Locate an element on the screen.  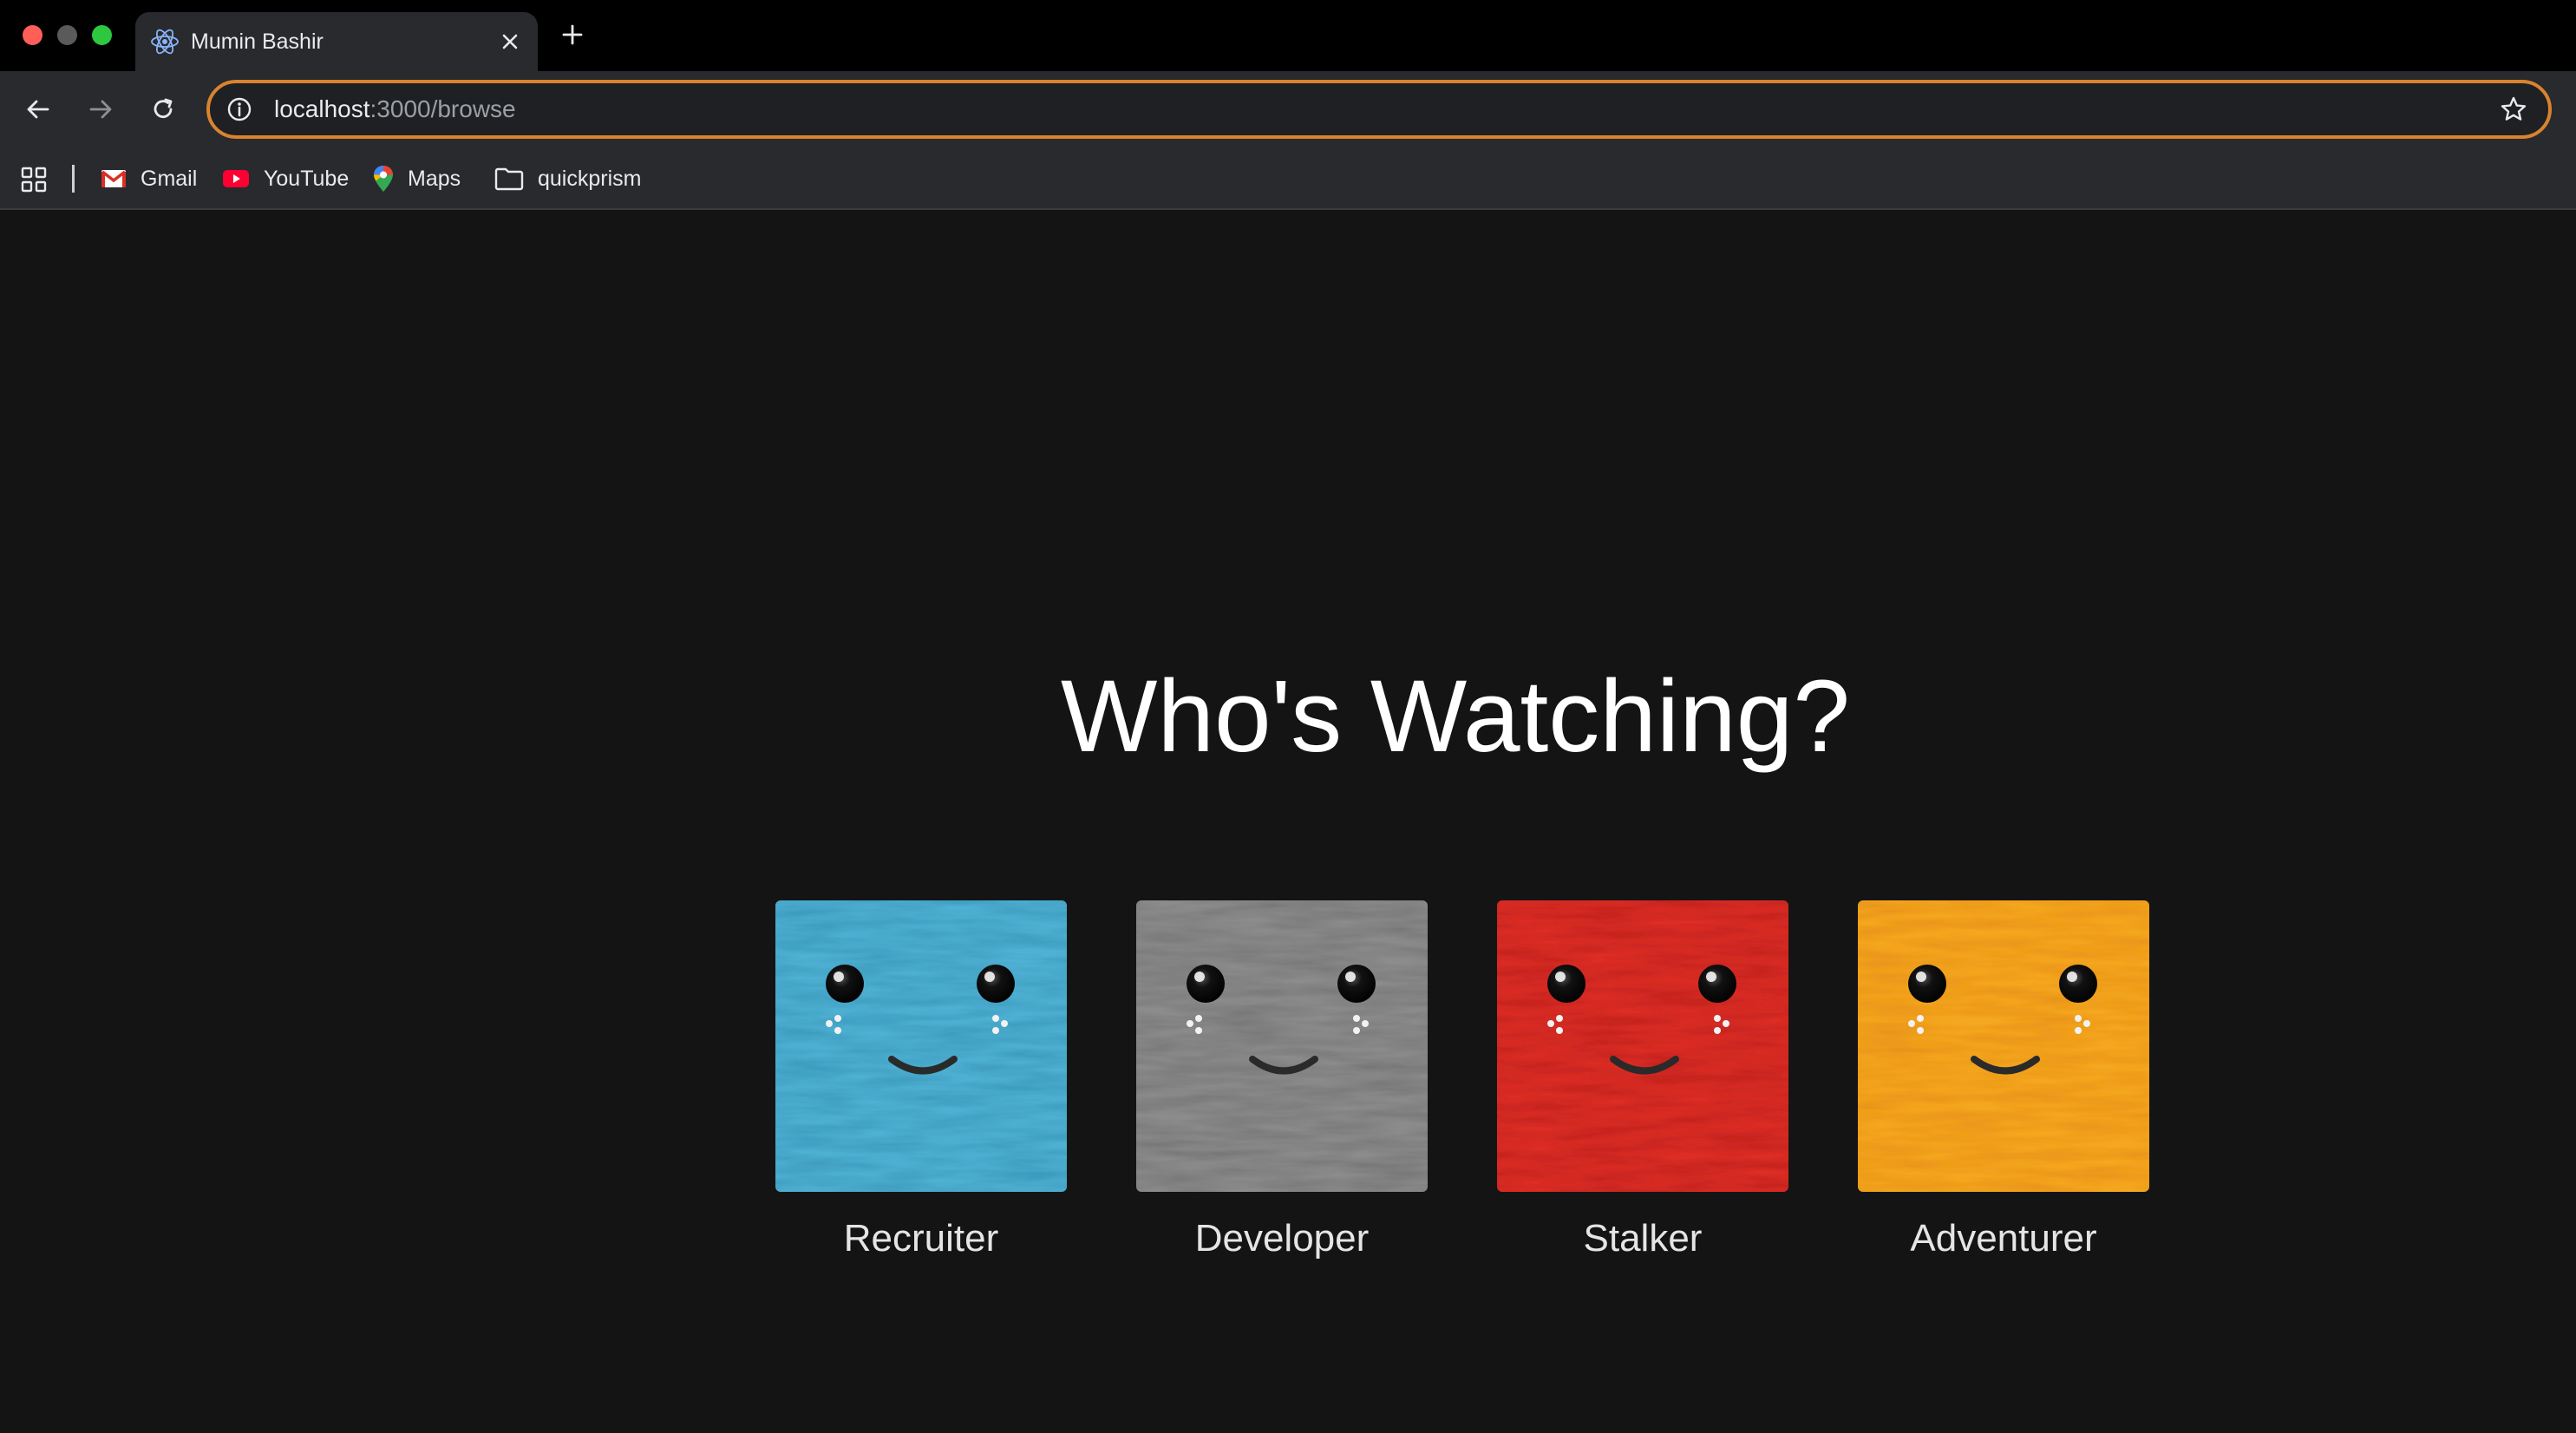
profile-avatar-recruiter is located at coordinates (921, 1046).